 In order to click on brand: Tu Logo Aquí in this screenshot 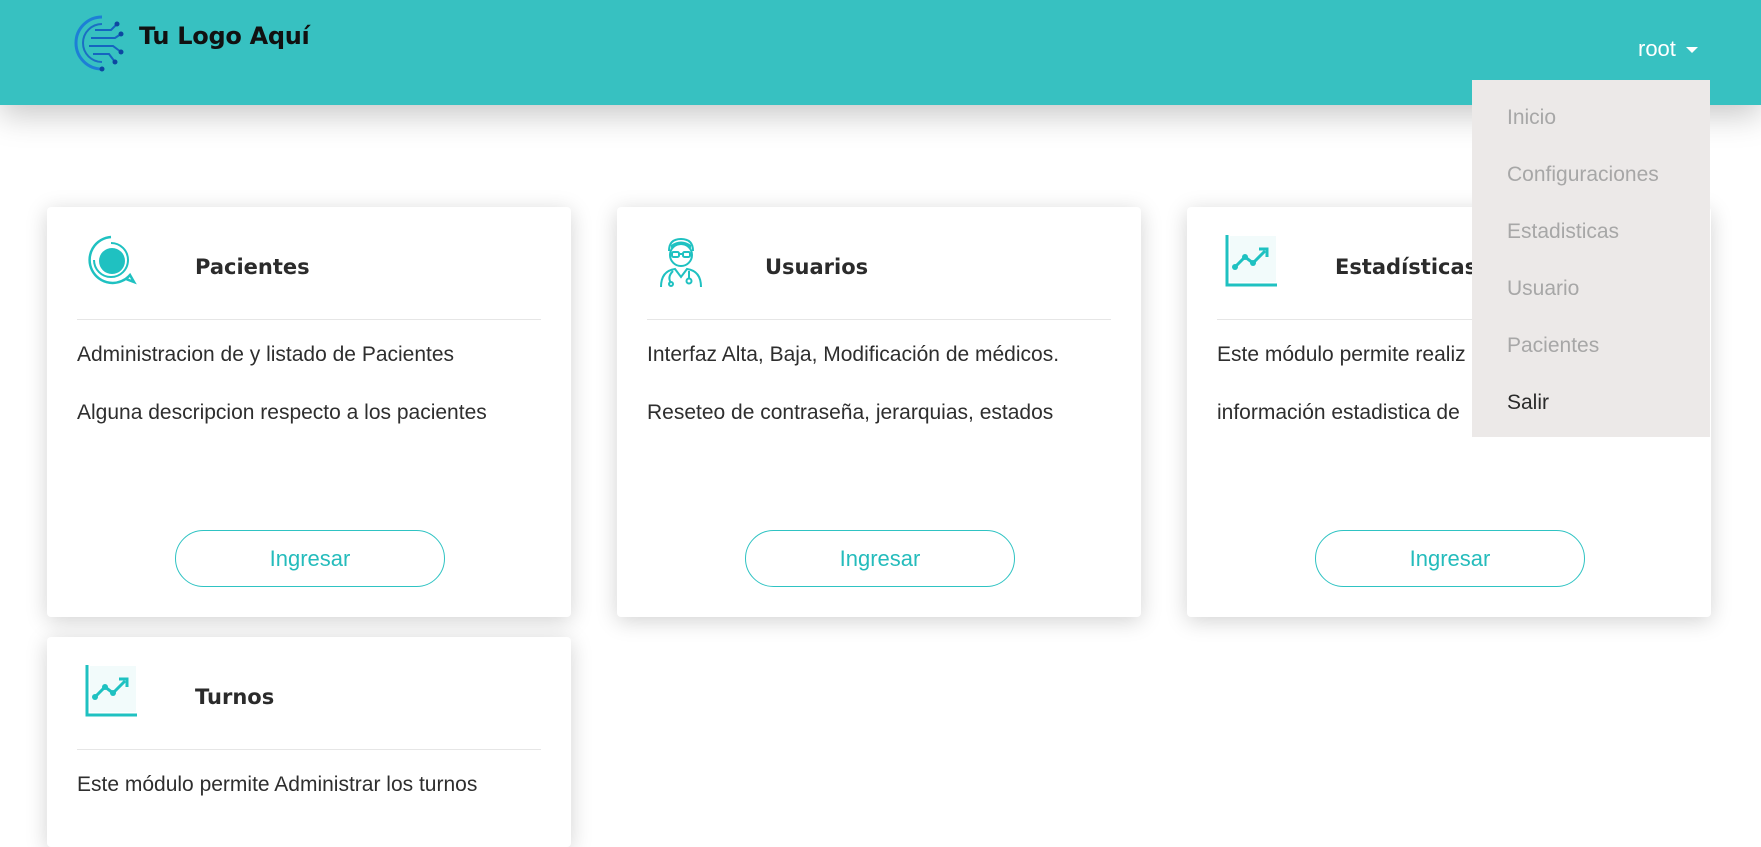, I will do `click(190, 43)`.